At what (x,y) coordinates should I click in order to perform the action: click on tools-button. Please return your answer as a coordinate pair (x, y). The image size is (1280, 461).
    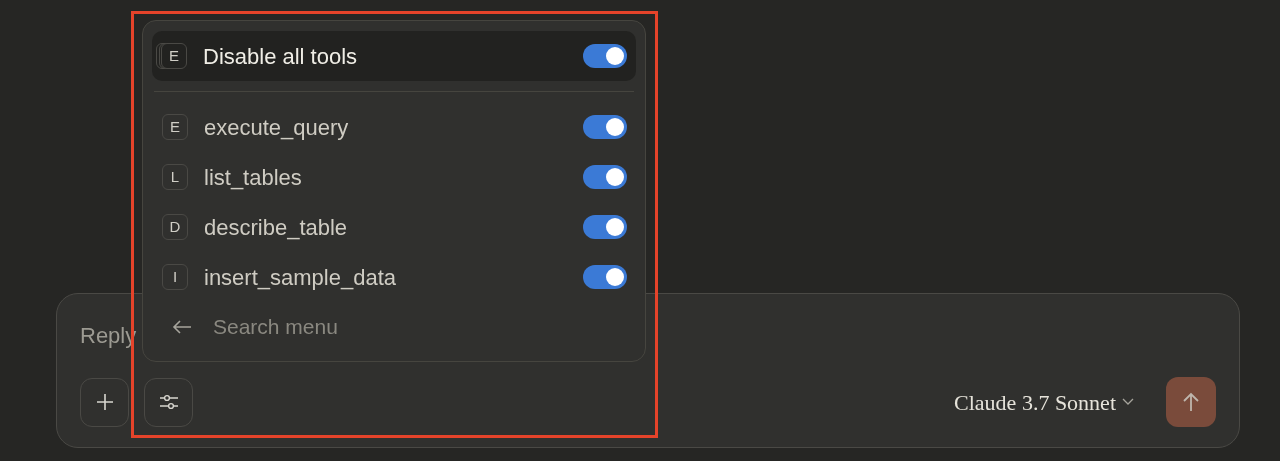
    Looking at the image, I should click on (168, 402).